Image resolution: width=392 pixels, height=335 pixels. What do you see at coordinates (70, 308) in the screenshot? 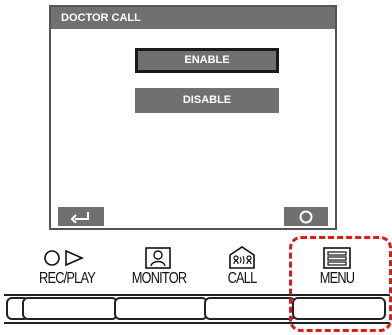
I see `rec-play-button` at bounding box center [70, 308].